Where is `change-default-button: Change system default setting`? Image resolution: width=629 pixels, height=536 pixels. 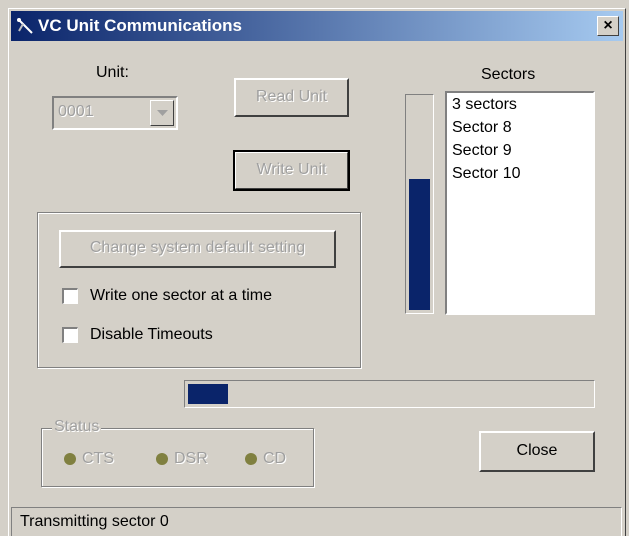
change-default-button: Change system default setting is located at coordinates (197, 249).